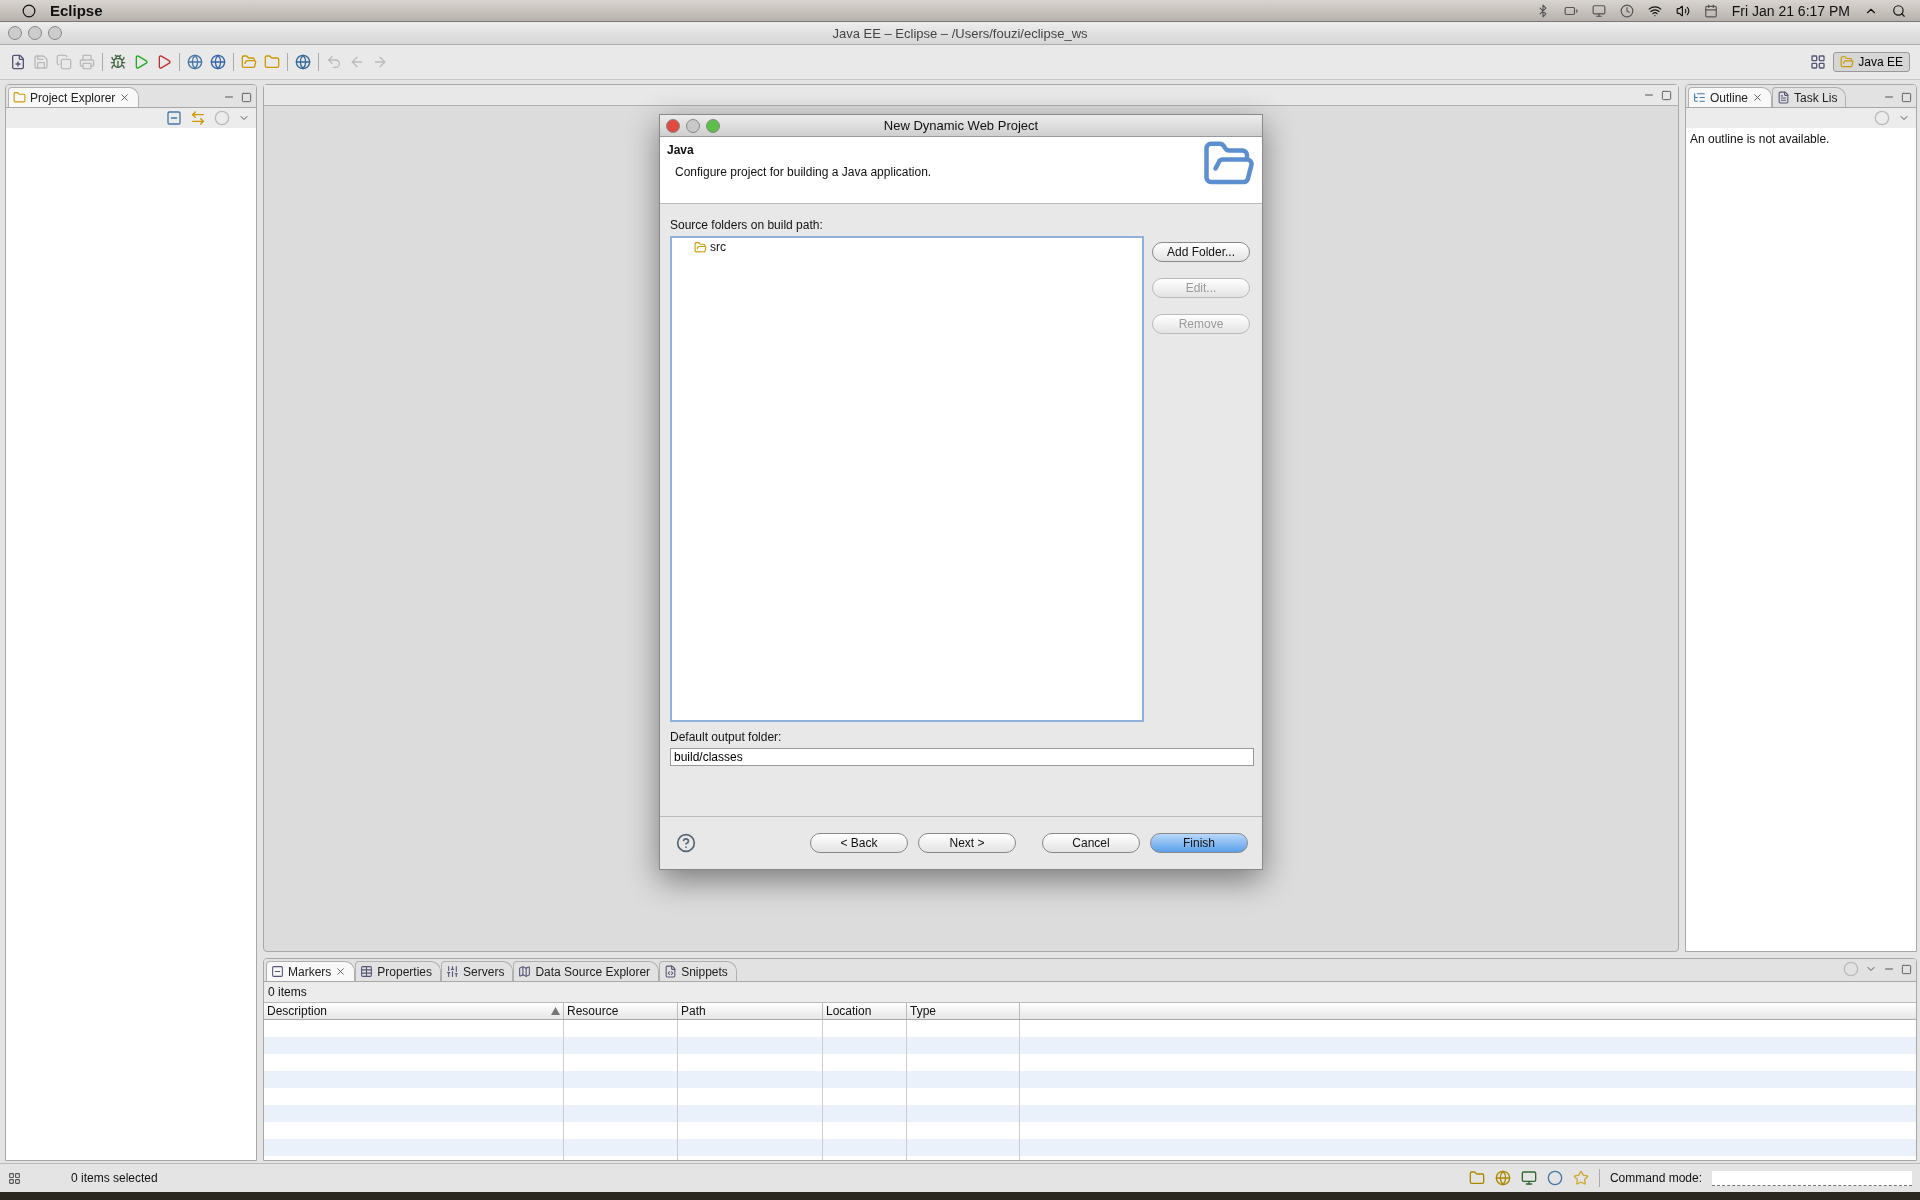  Describe the element at coordinates (311, 971) in the screenshot. I see `view-tab: Markers` at that location.